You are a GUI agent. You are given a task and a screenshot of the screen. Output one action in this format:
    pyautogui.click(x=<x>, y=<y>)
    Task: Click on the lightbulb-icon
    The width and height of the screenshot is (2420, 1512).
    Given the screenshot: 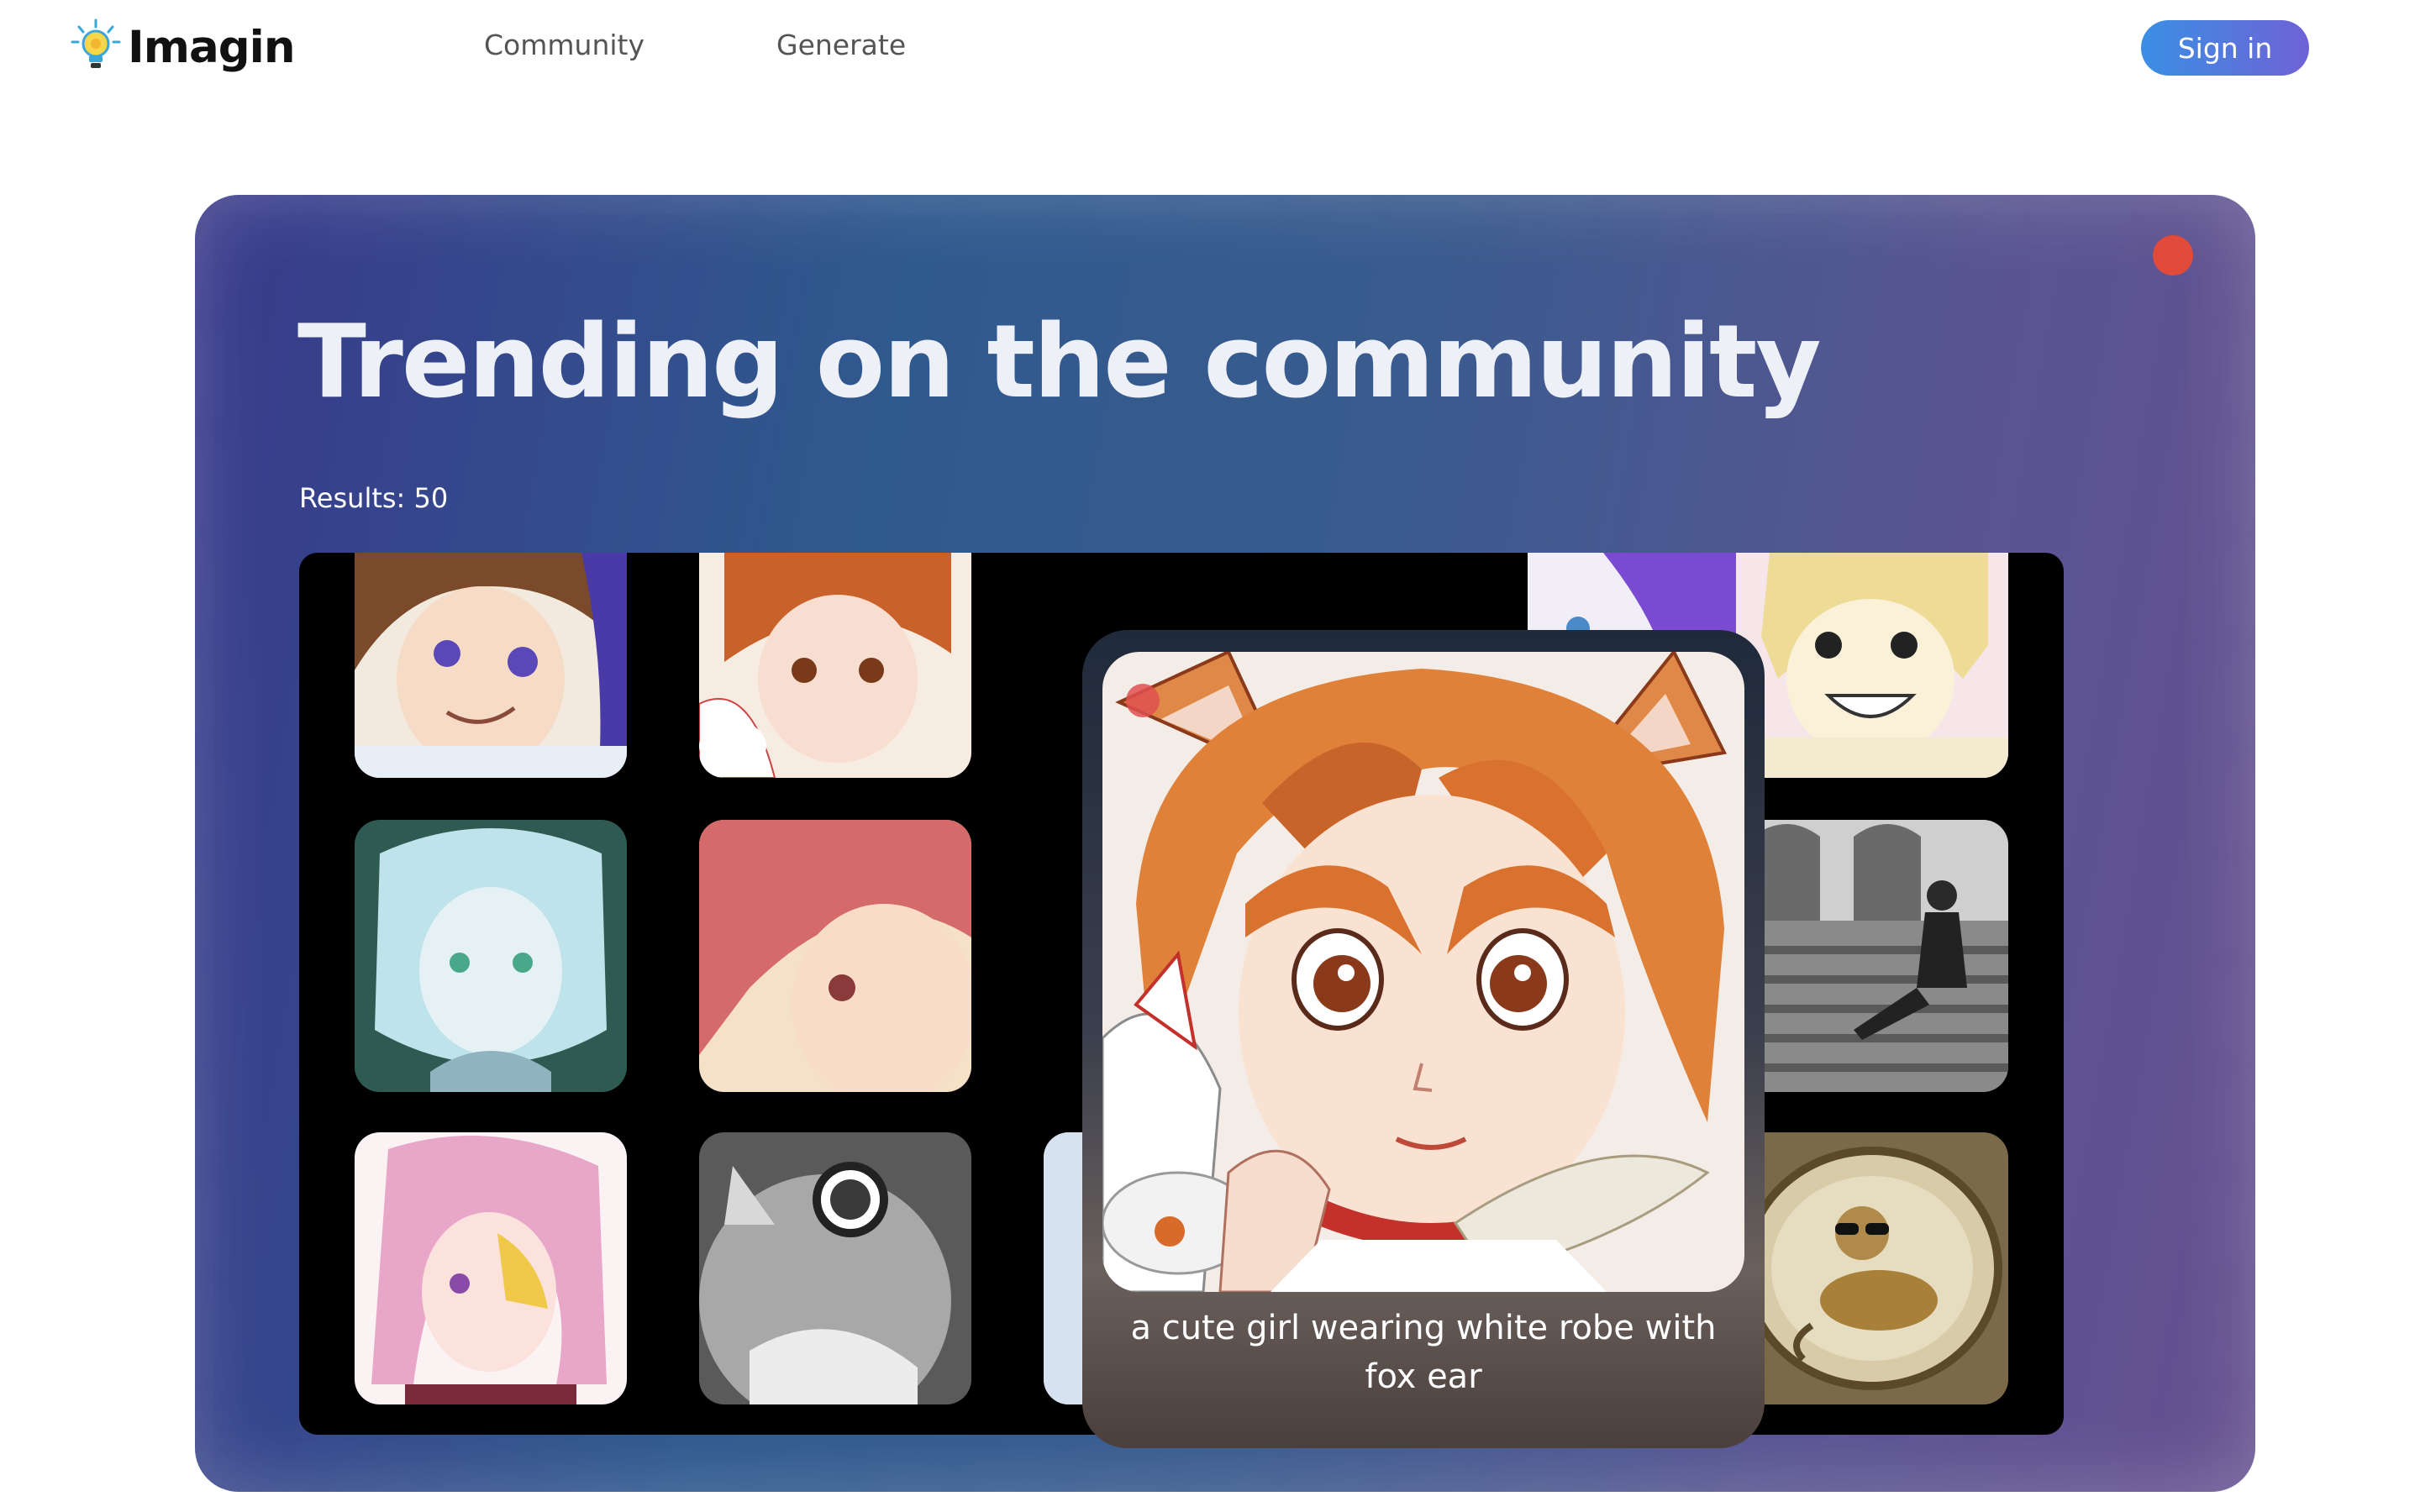 What is the action you would take?
    pyautogui.click(x=96, y=47)
    